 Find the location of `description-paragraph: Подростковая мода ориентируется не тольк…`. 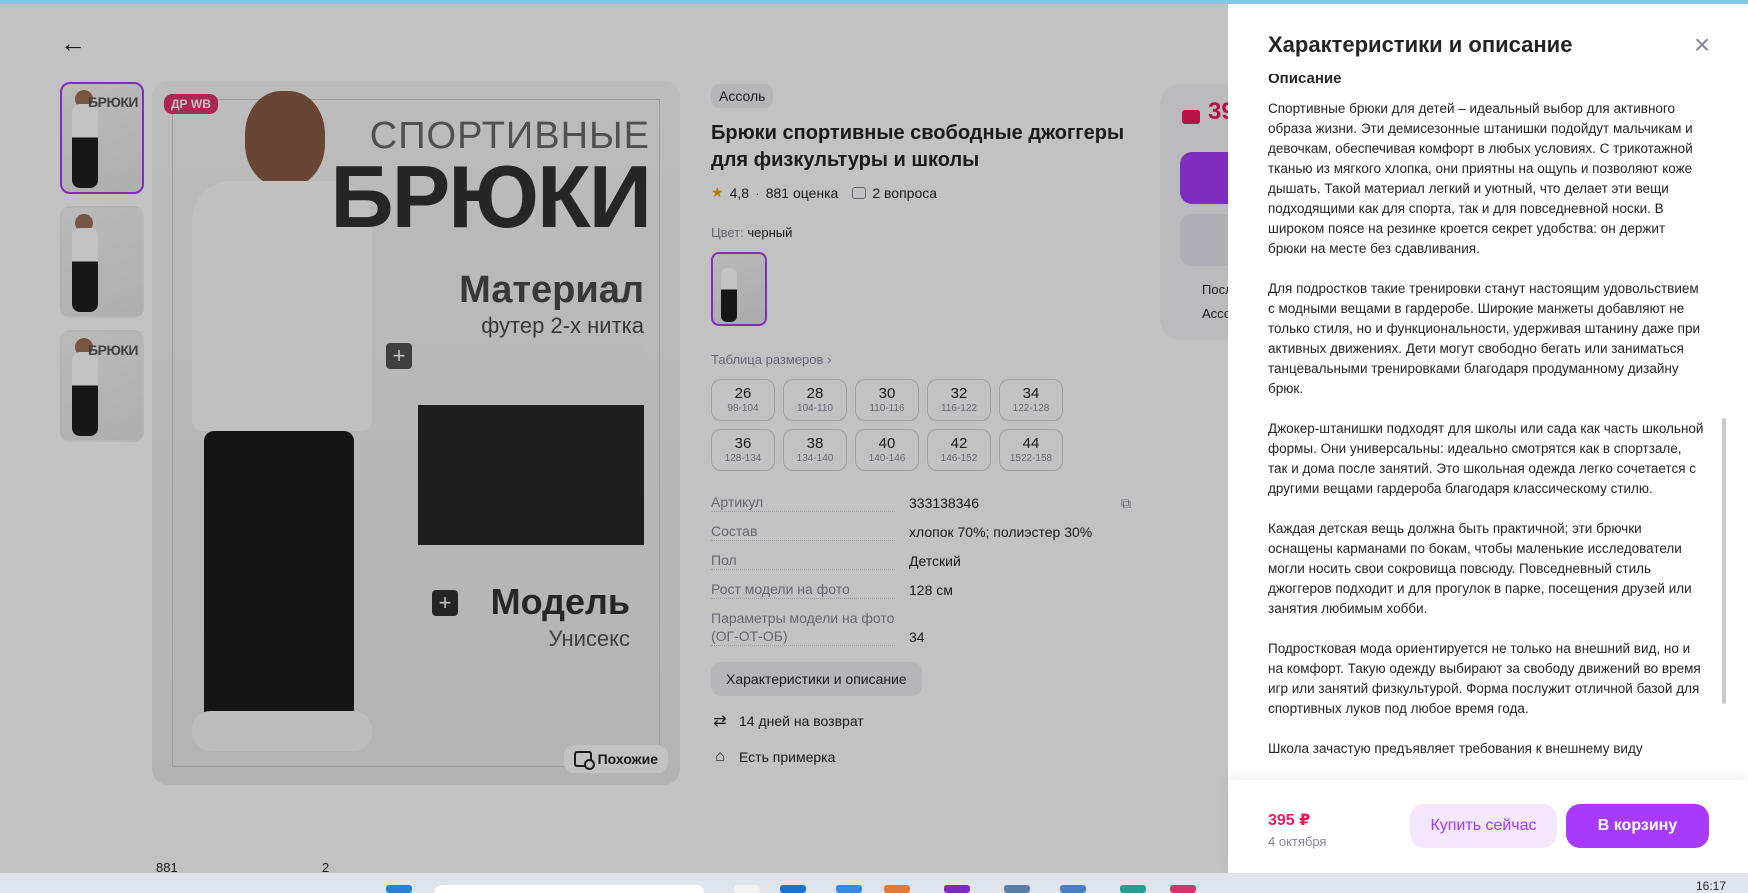

description-paragraph: Подростковая мода ориентируется не тольк… is located at coordinates (1484, 678).